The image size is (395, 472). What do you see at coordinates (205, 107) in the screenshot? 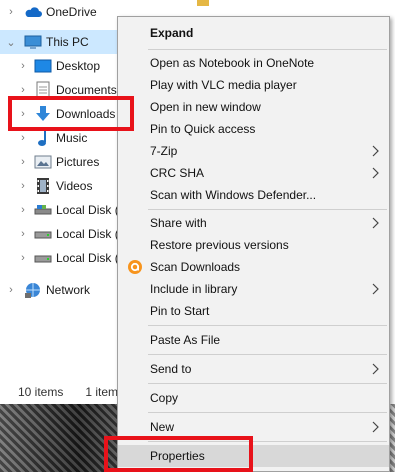
I see `menu-item-label: Open in new window` at bounding box center [205, 107].